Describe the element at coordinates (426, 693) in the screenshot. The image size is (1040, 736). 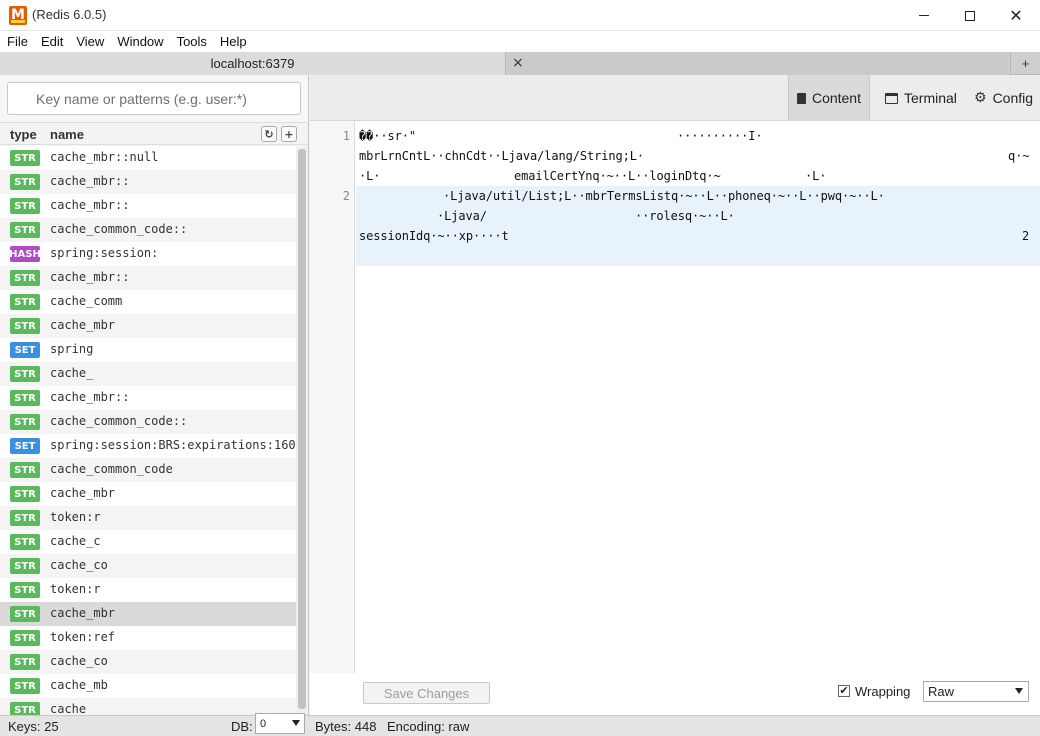
I see `save-changes-button: Save Changes` at that location.